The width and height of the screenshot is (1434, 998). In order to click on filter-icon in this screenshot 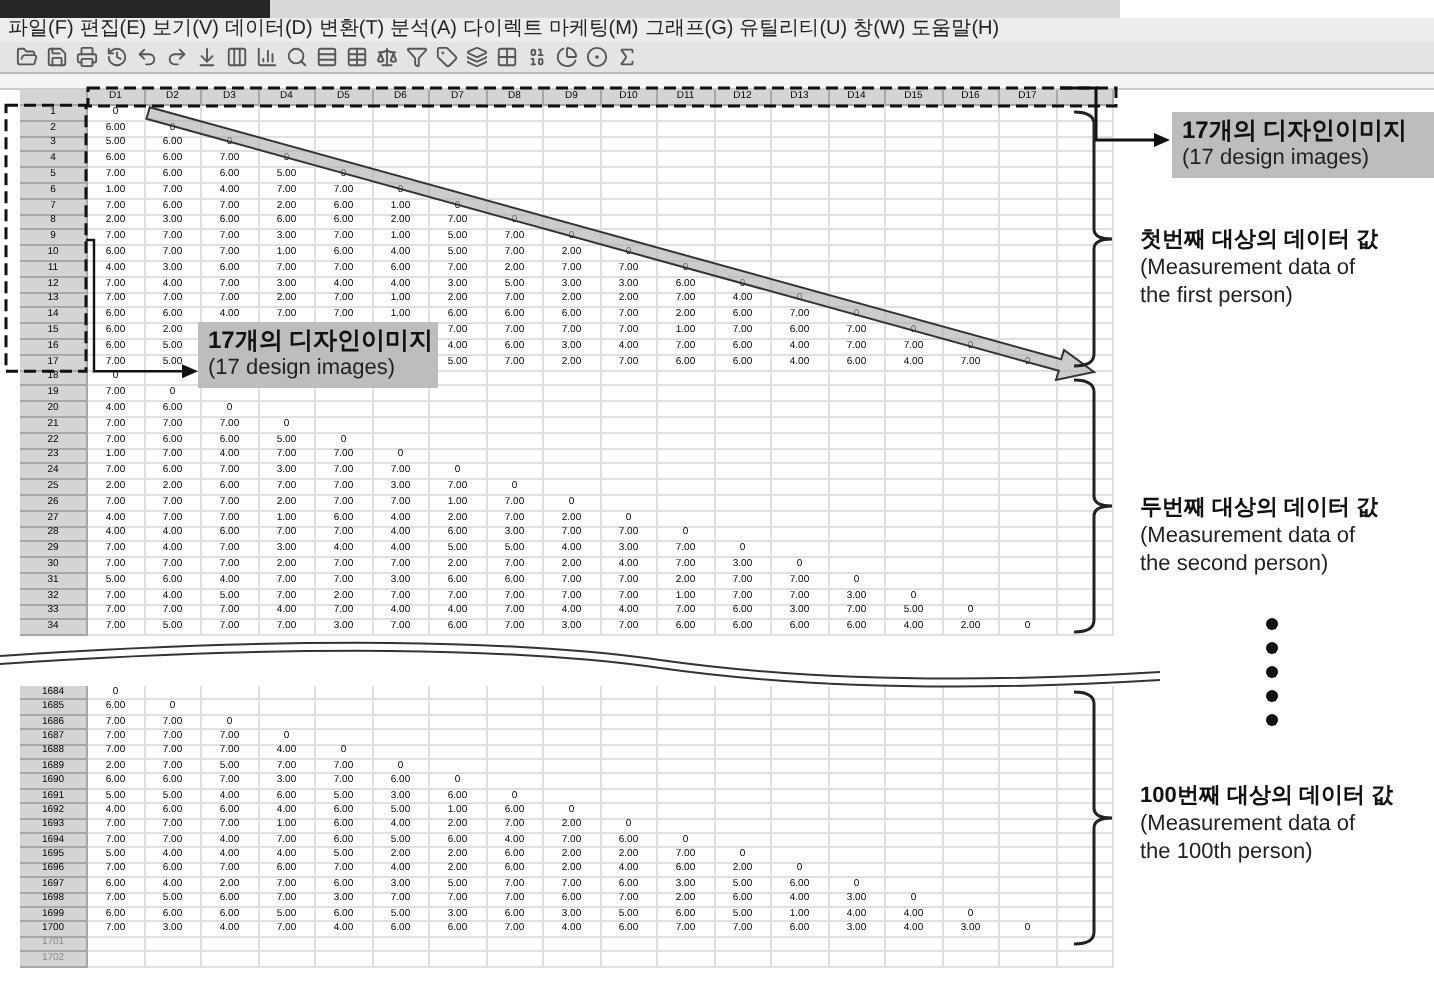, I will do `click(417, 57)`.